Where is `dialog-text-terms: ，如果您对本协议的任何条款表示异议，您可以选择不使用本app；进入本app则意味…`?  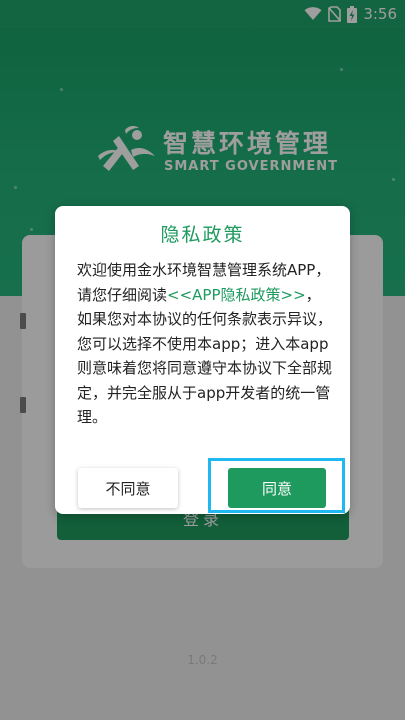 dialog-text-terms: ，如果您对本协议的任何条款表示异议，您可以选择不使用本app；进入本app则意味… is located at coordinates (205, 356).